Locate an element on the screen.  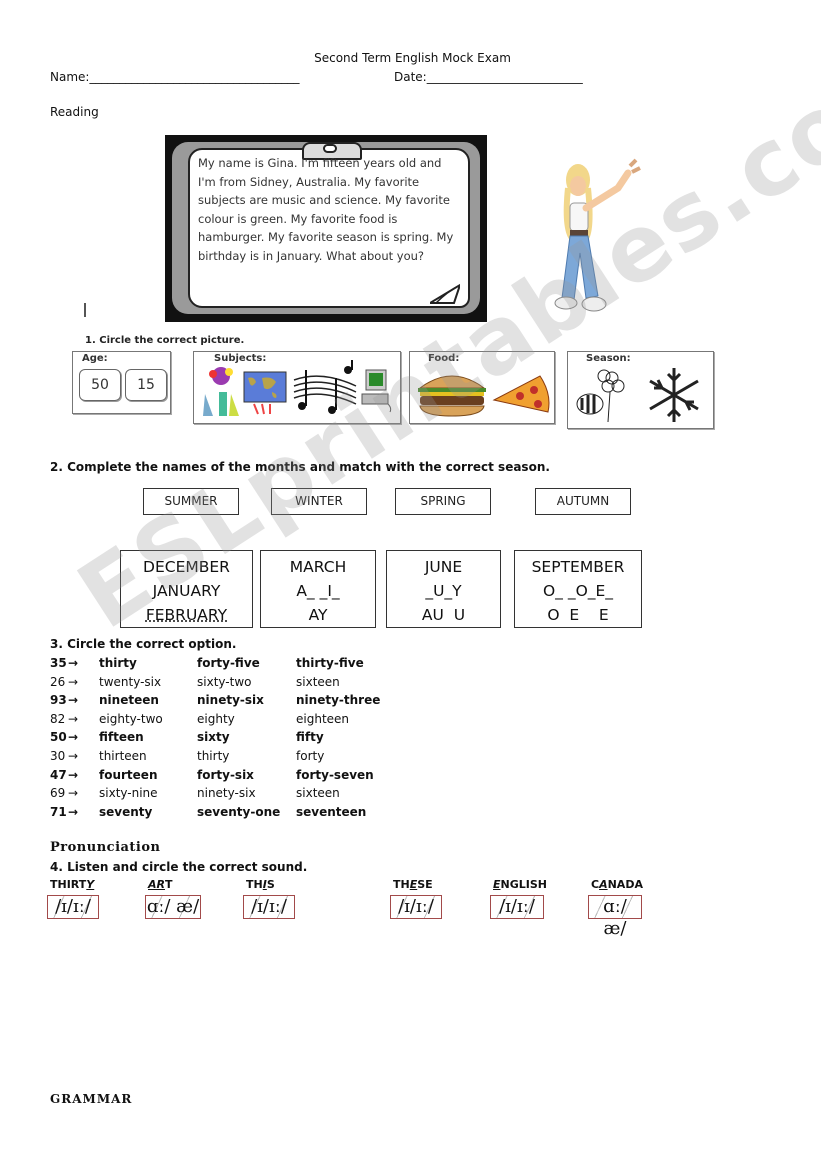
month-line: MARCH is located at coordinates (318, 567).